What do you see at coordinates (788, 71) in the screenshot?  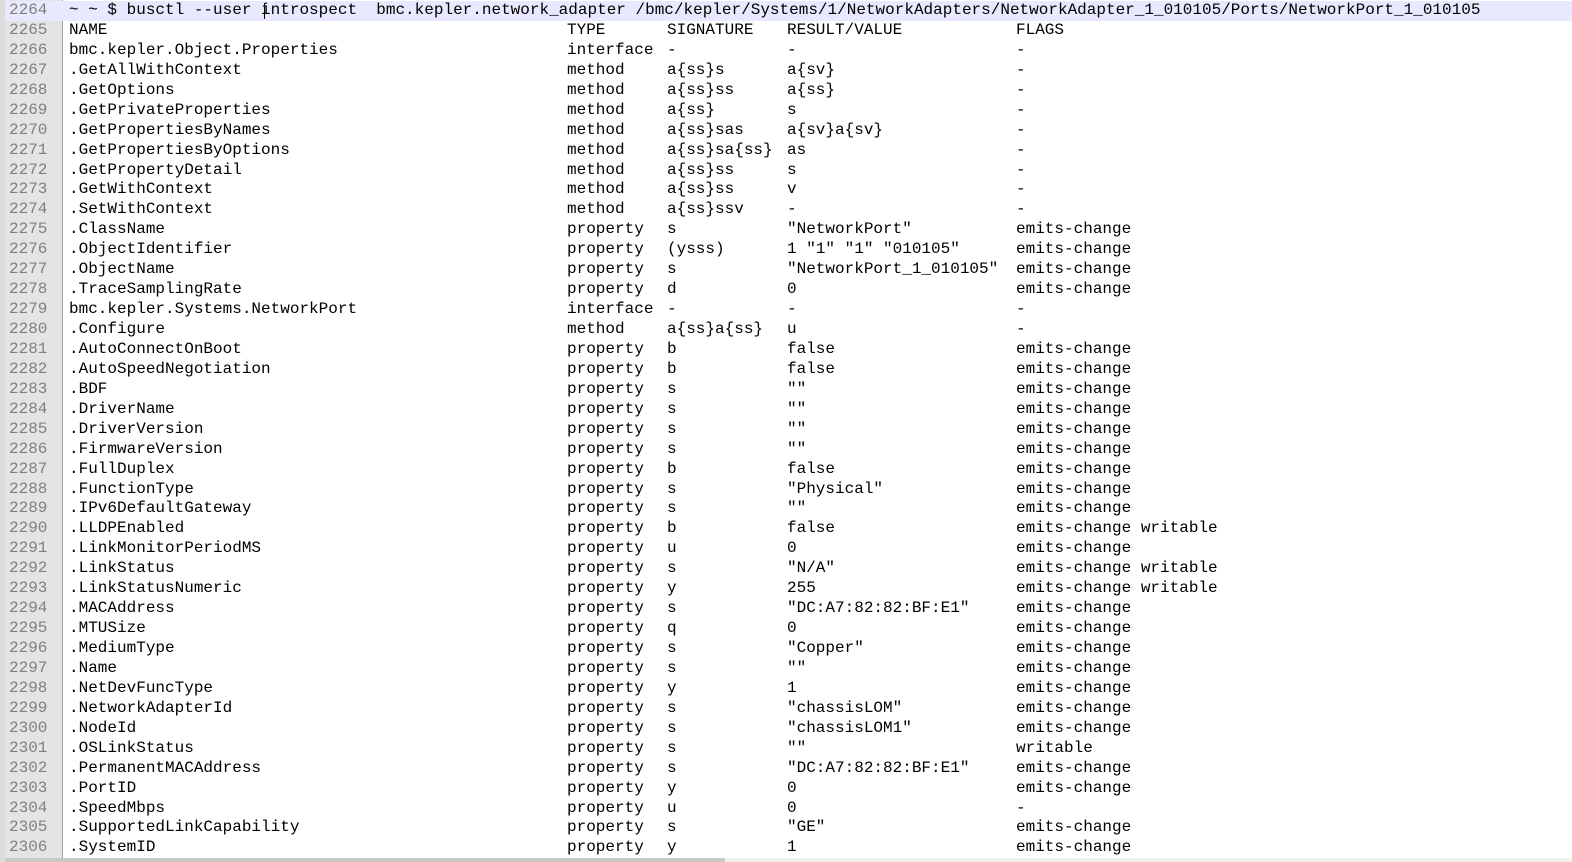 I see `table-row: 2267 .GetAllWithContext method a{ss}s a{sv} -` at bounding box center [788, 71].